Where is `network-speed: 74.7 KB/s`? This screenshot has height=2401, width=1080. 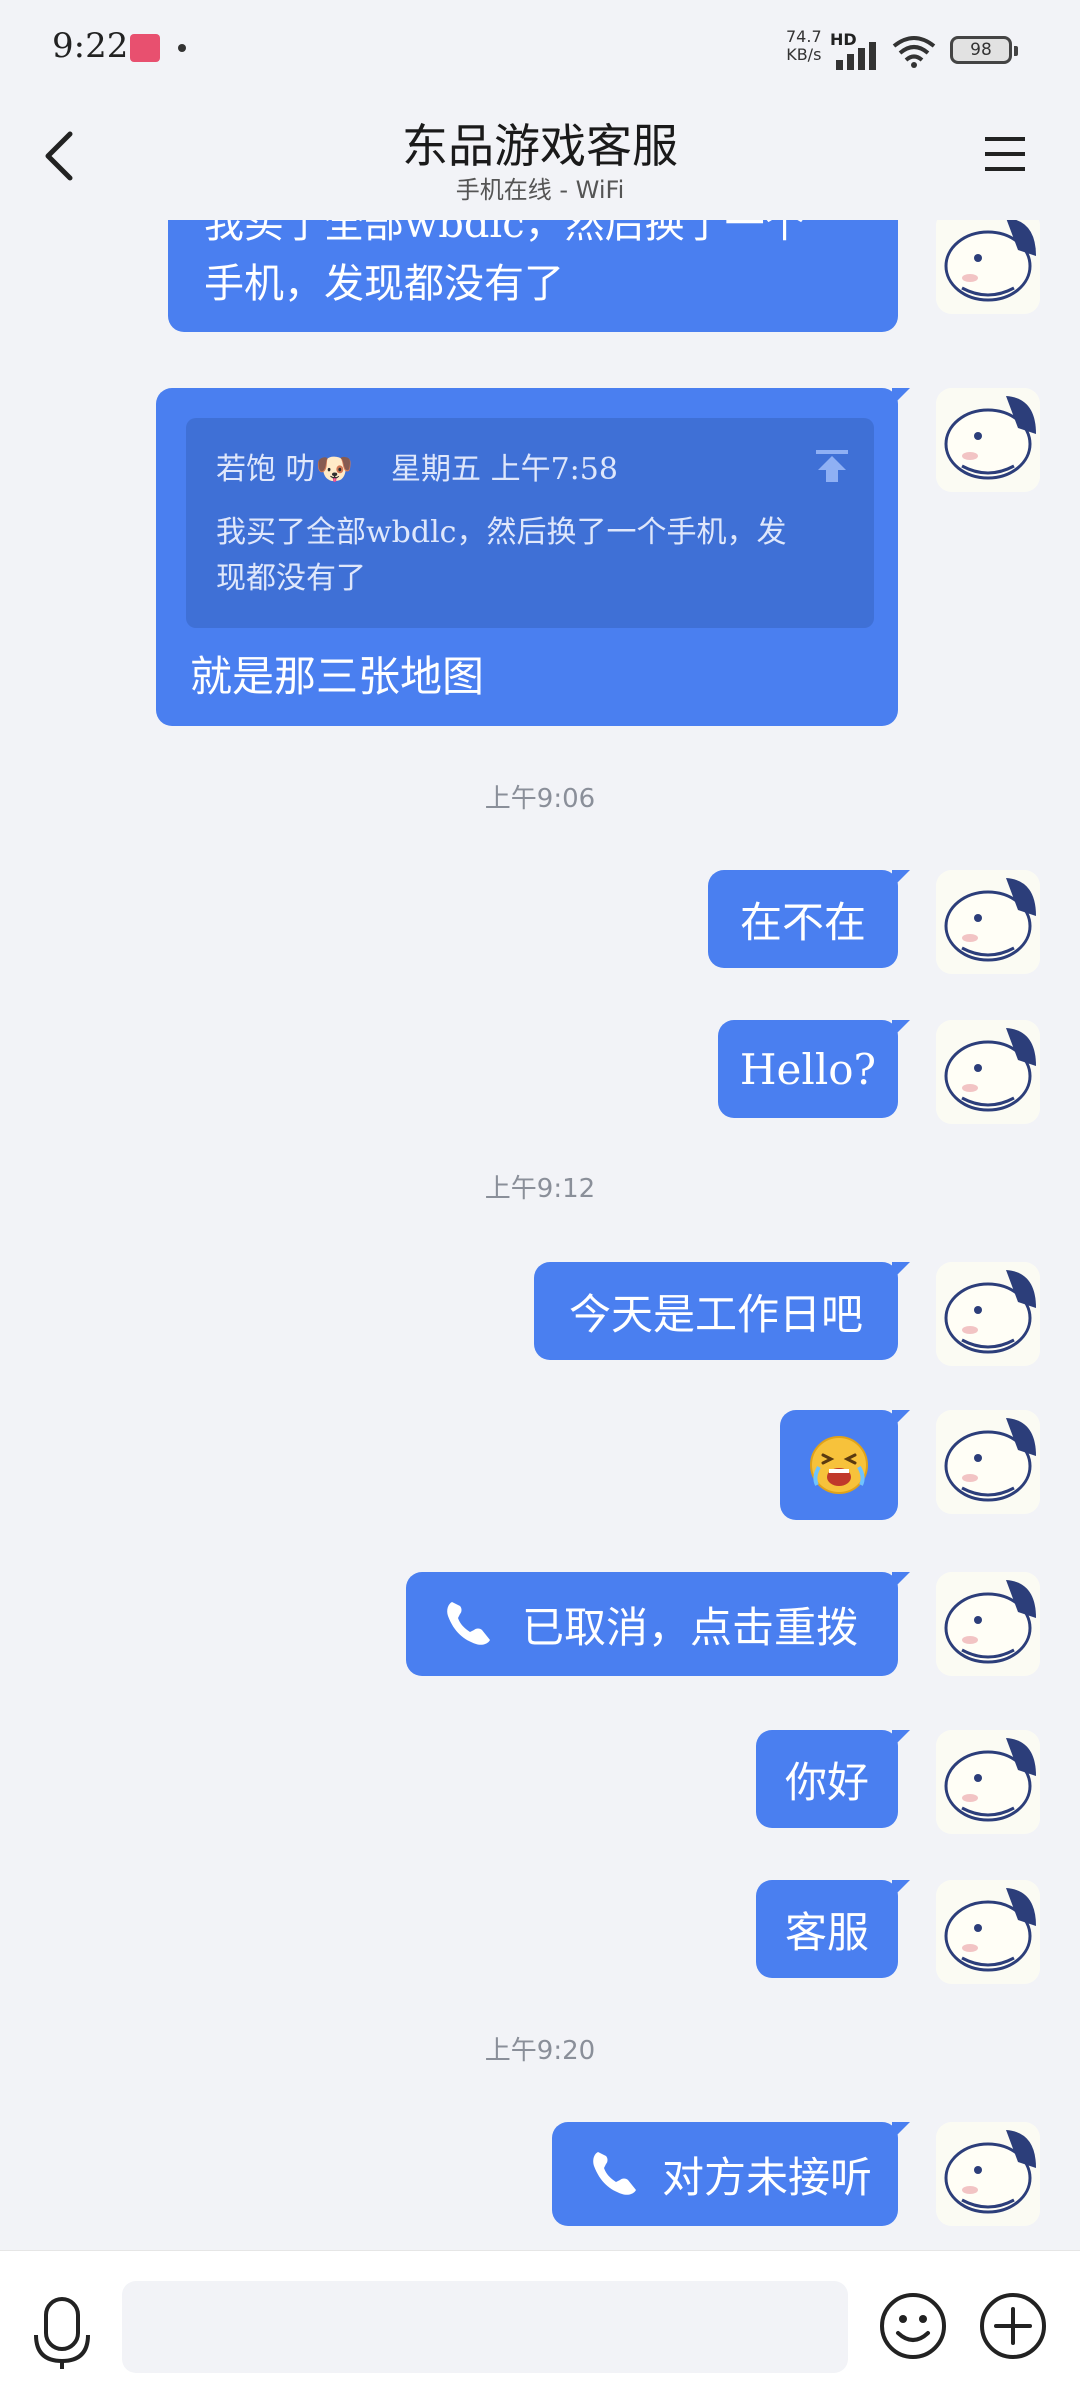
network-speed: 74.7 KB/s is located at coordinates (804, 46).